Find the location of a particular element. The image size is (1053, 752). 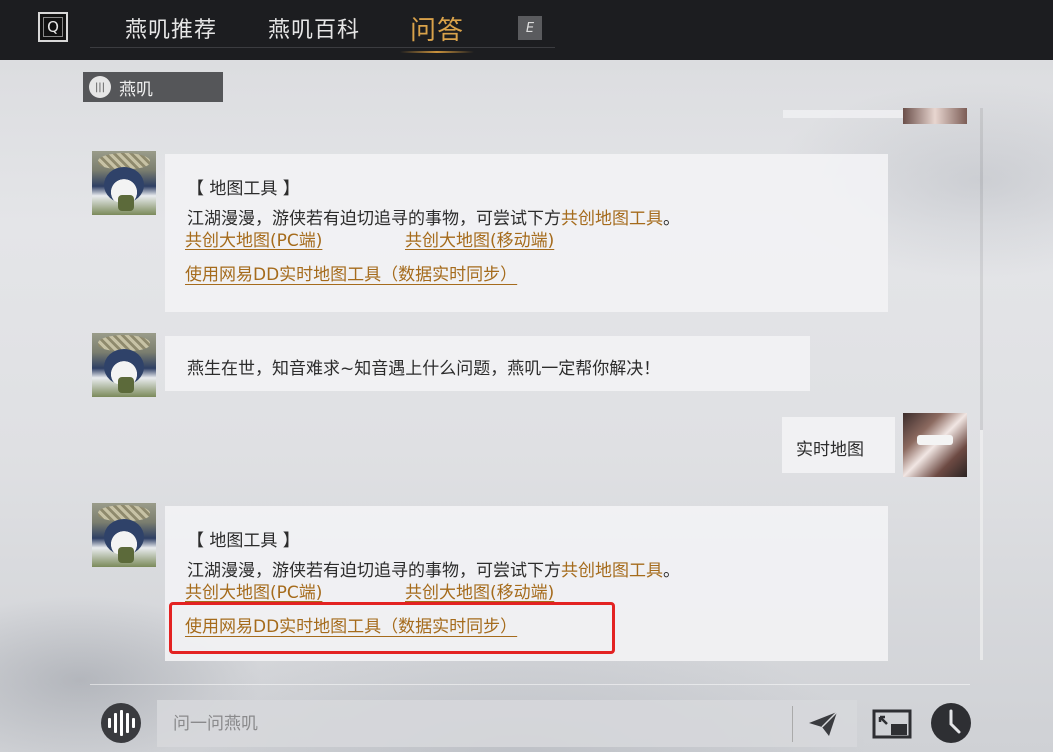

red-highlight-box is located at coordinates (392, 628).